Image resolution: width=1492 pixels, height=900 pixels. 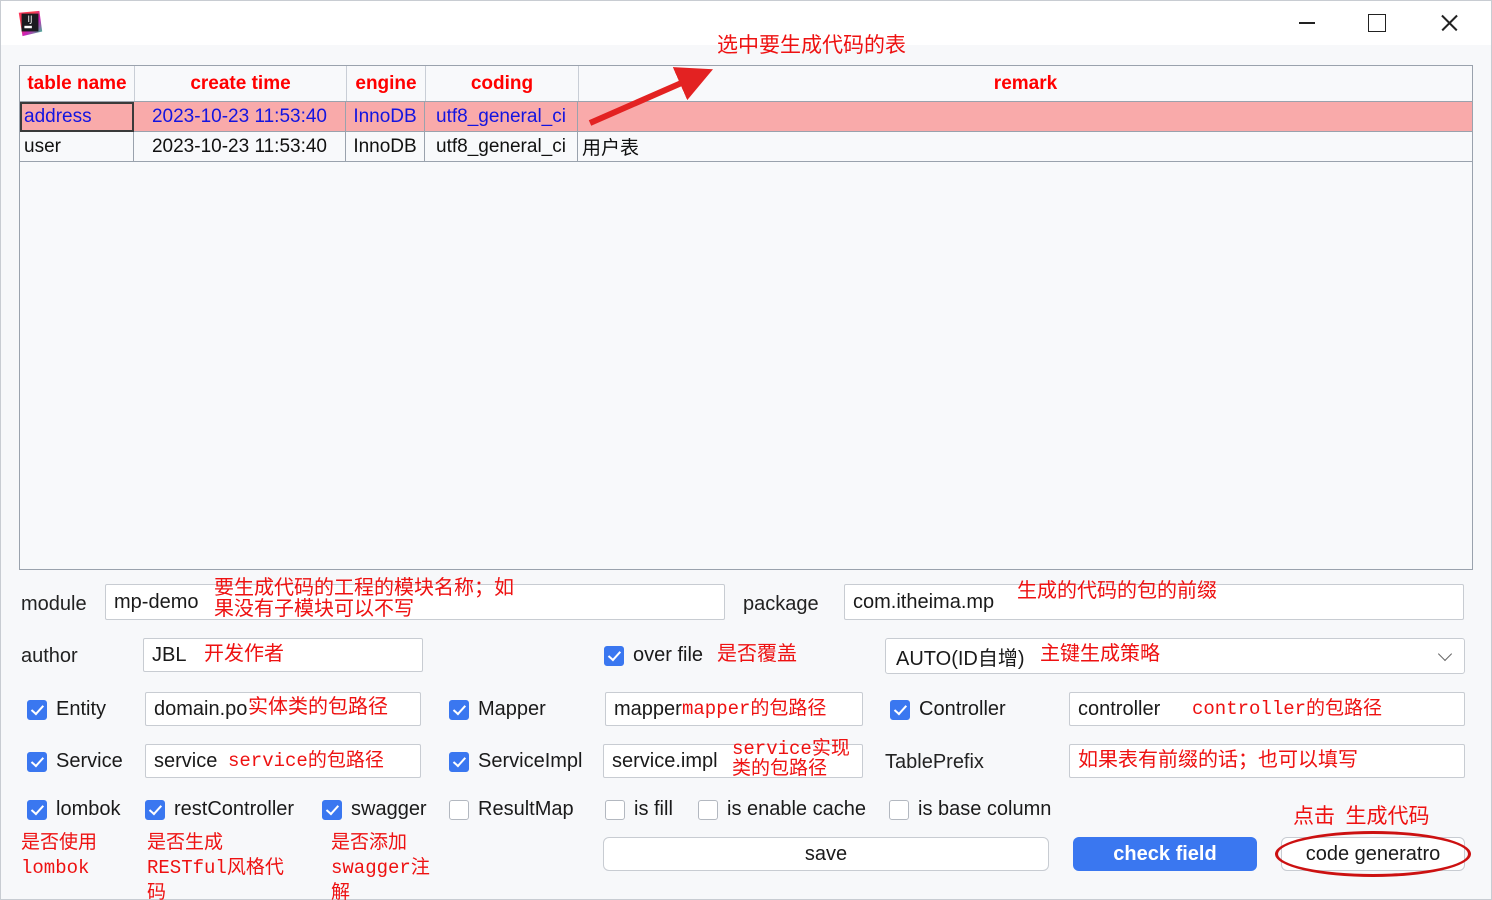 I want to click on swagger-label: swagger, so click(x=389, y=809).